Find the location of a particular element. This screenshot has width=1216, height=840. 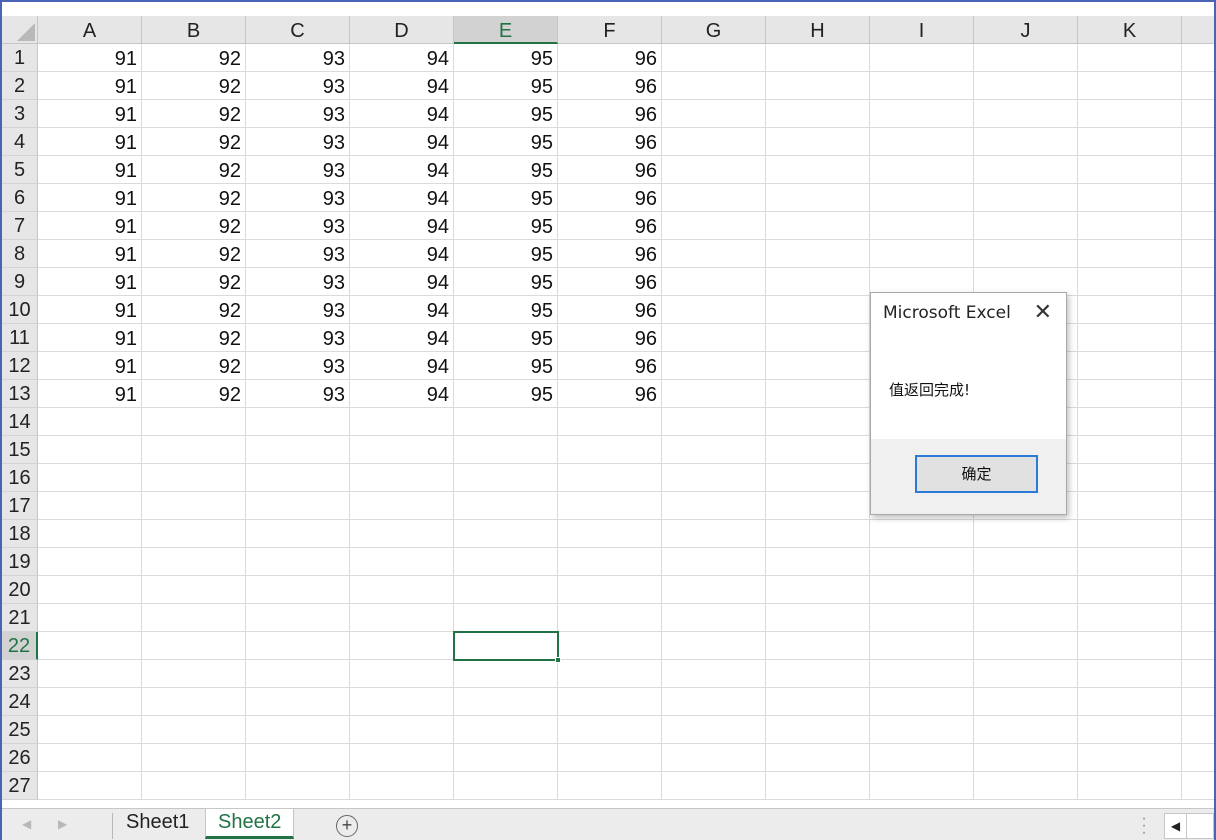

sheet-tab-sheet1: Sheet1 is located at coordinates (157, 824).